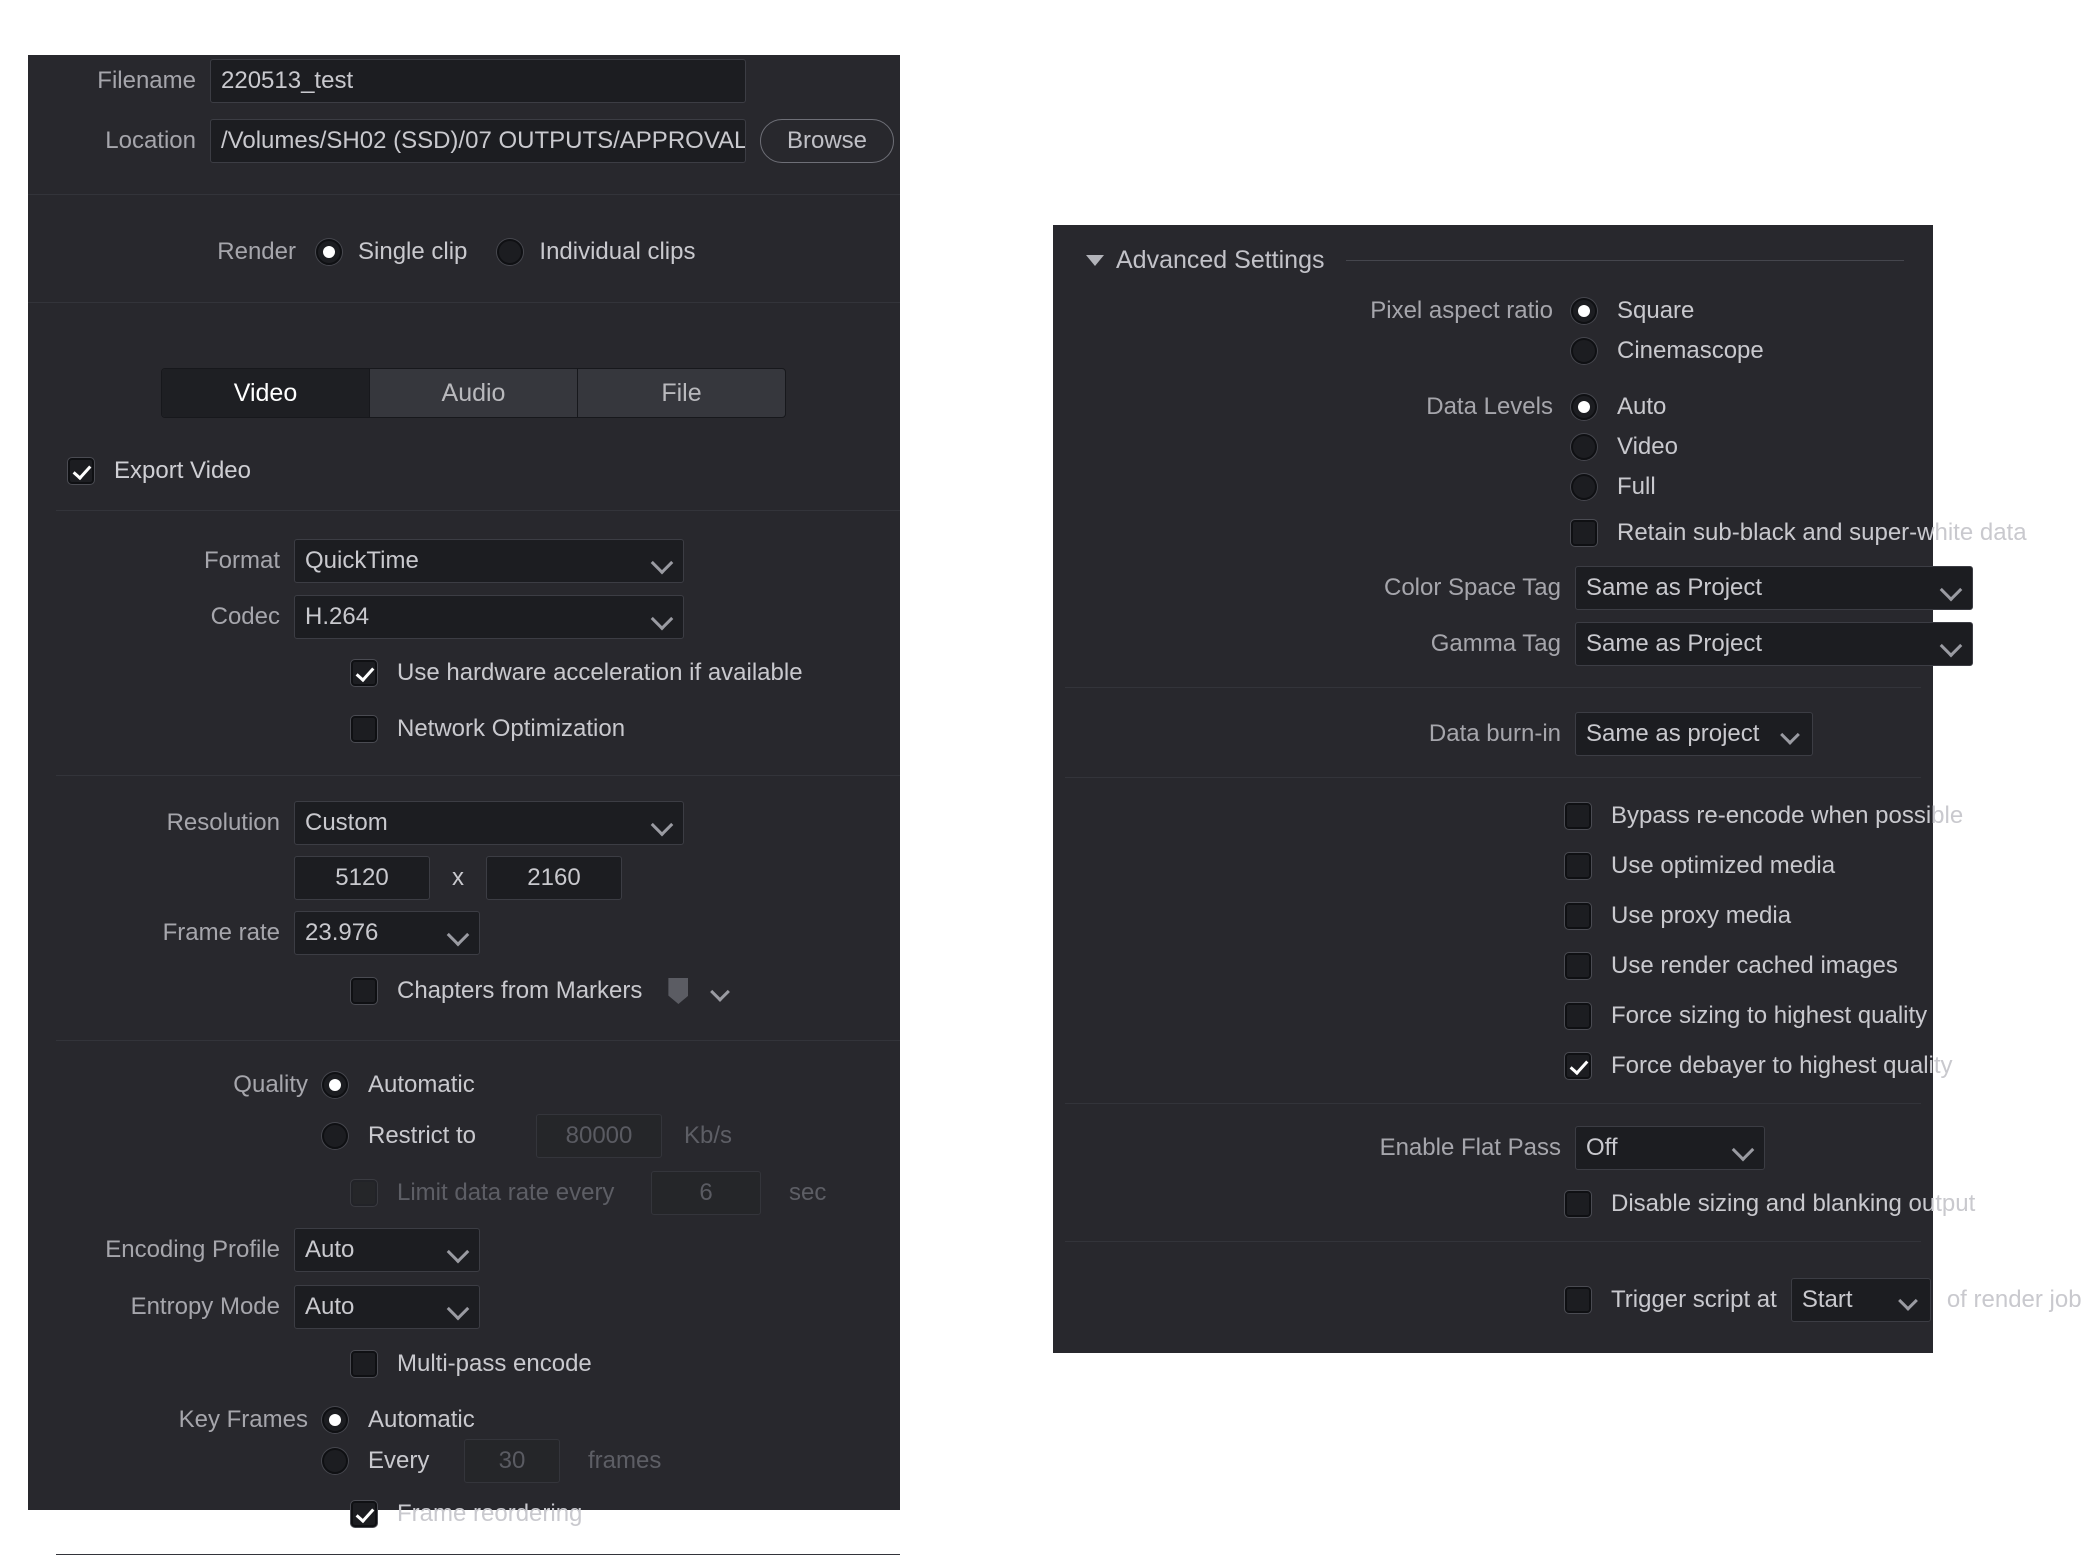  Describe the element at coordinates (466, 1514) in the screenshot. I see `frame-reordering-row: Frame reordering` at that location.